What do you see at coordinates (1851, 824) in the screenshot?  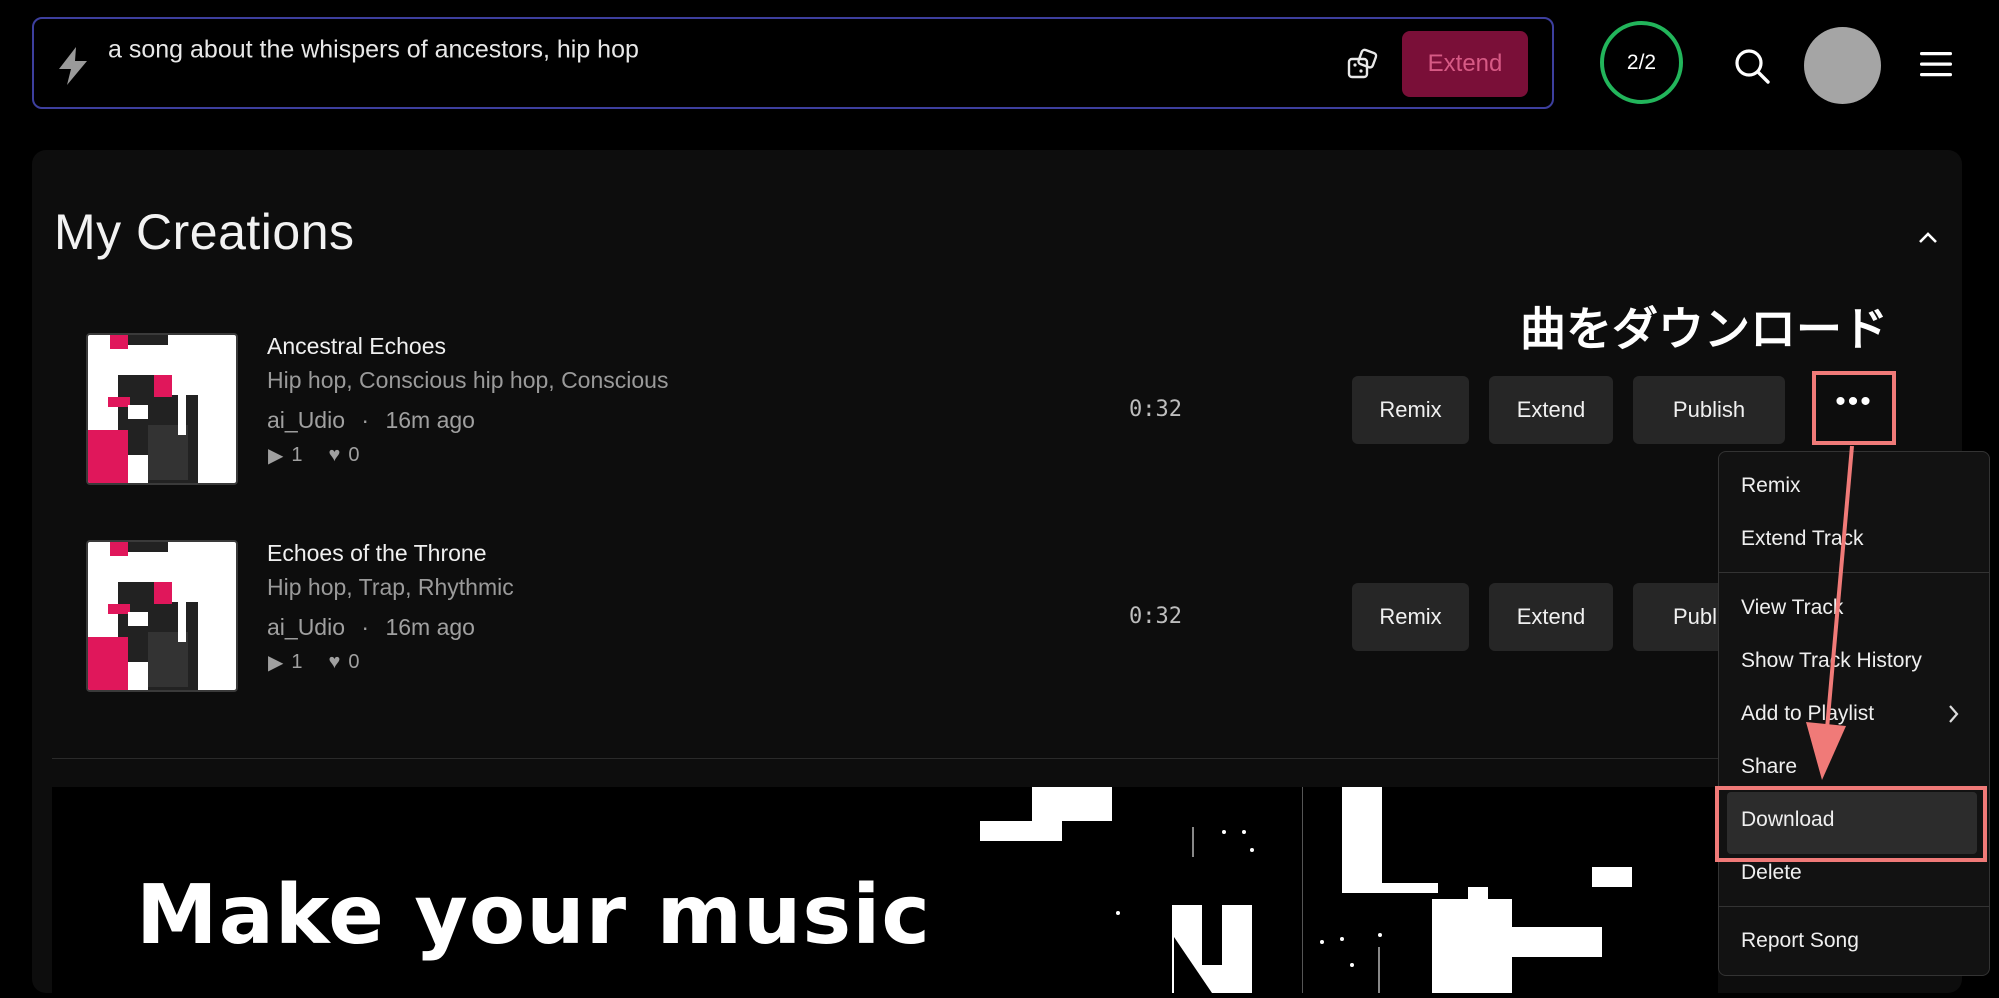 I see `download-highlight-box` at bounding box center [1851, 824].